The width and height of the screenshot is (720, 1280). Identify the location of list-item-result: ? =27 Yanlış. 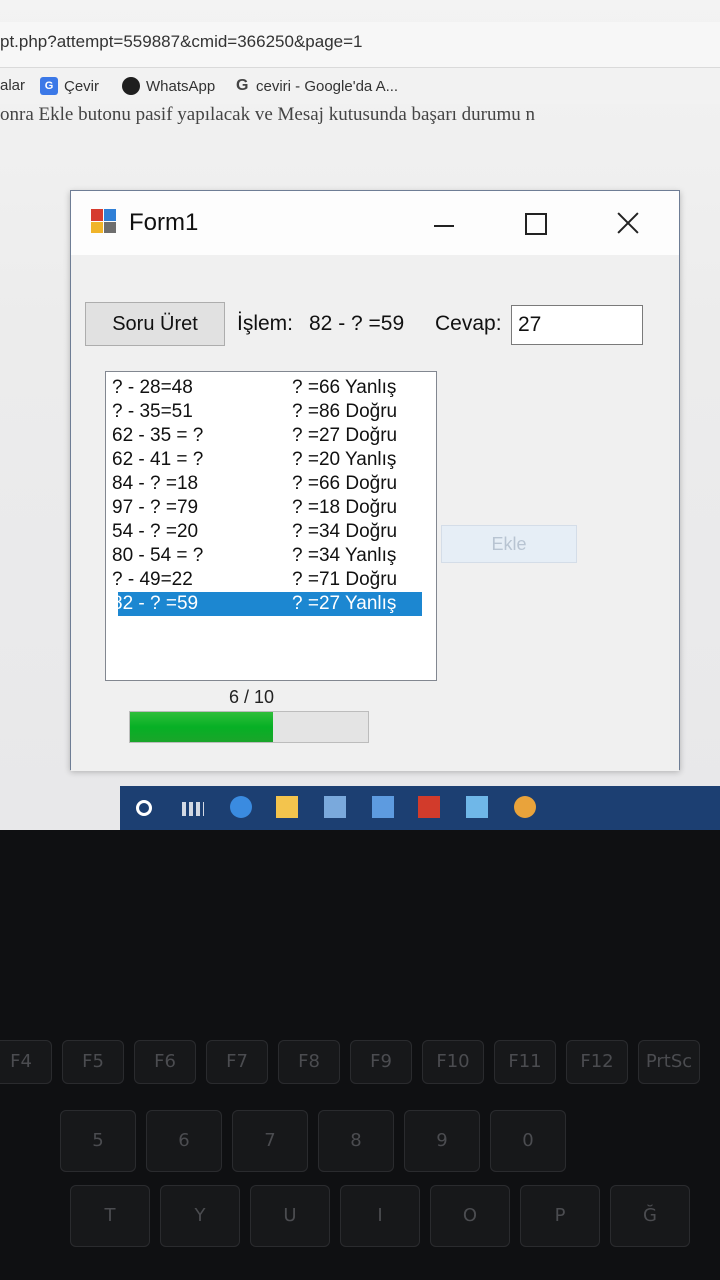
(344, 603).